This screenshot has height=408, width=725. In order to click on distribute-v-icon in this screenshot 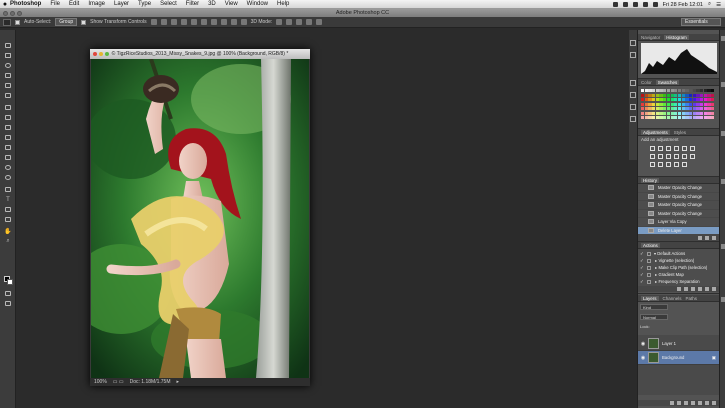, I will do `click(223, 22)`.